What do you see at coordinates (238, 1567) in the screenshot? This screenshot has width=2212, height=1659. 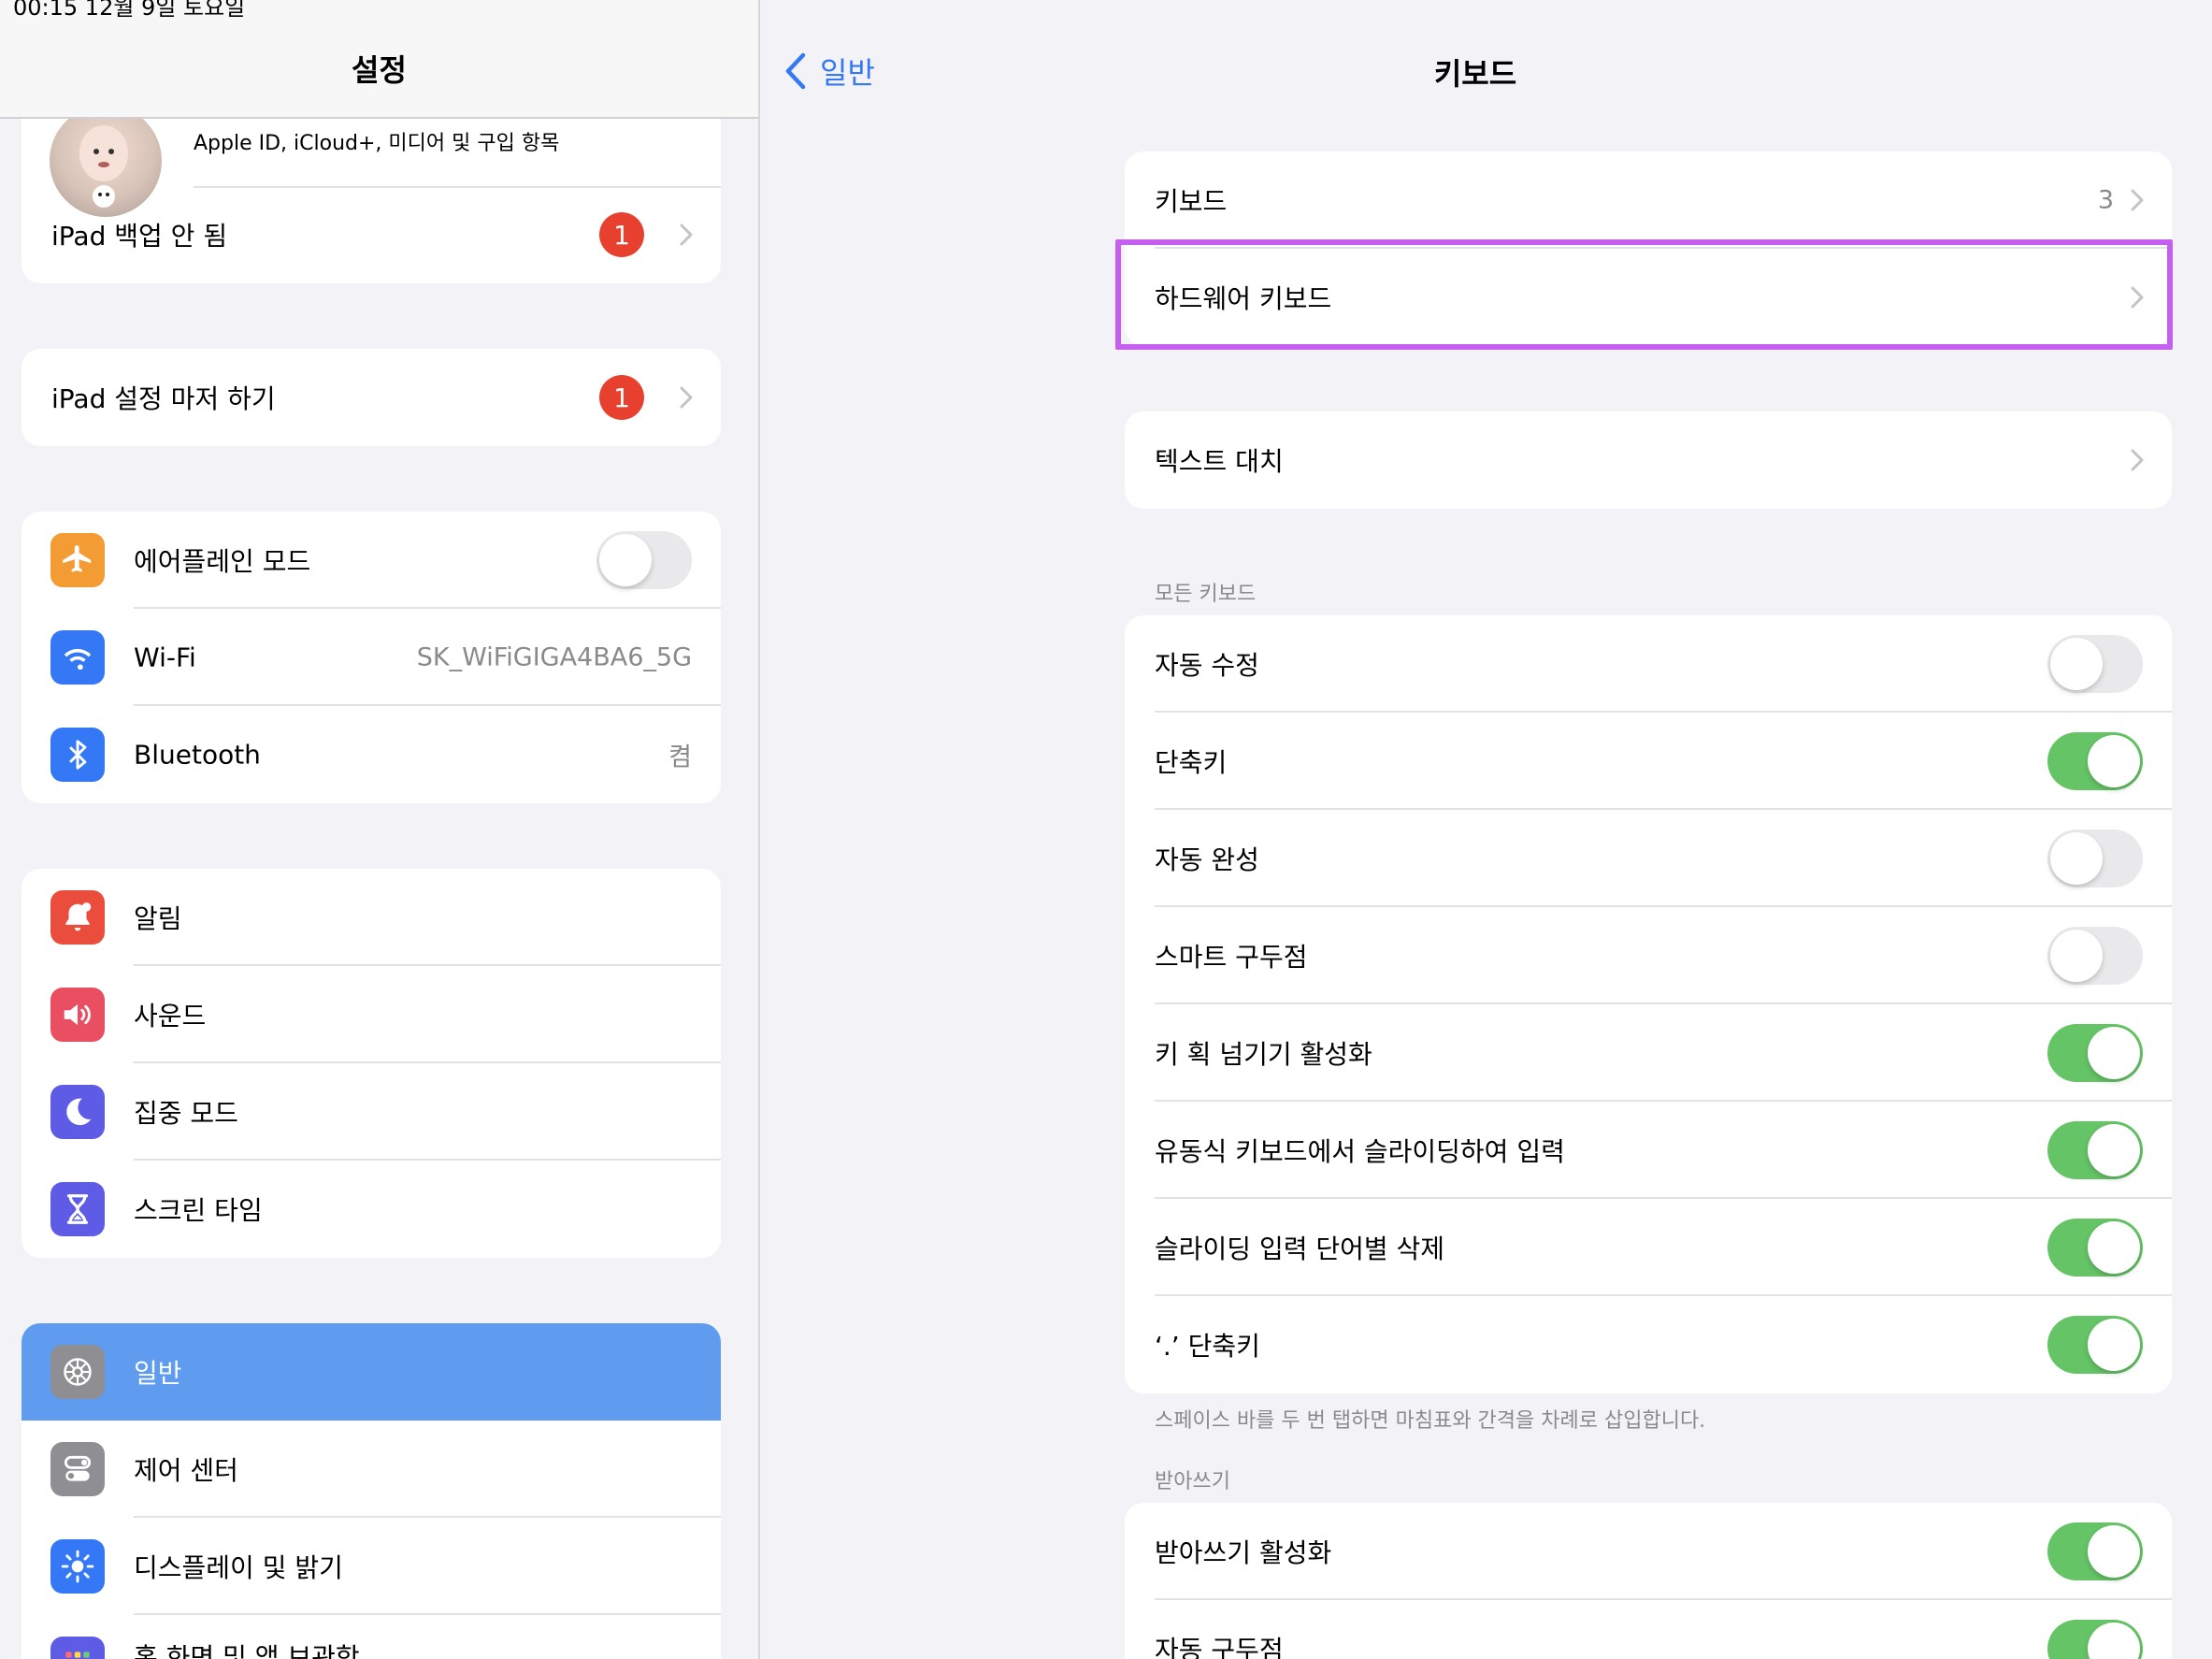 I see `sidebar-item-label: 디스플레이 및 밝기` at bounding box center [238, 1567].